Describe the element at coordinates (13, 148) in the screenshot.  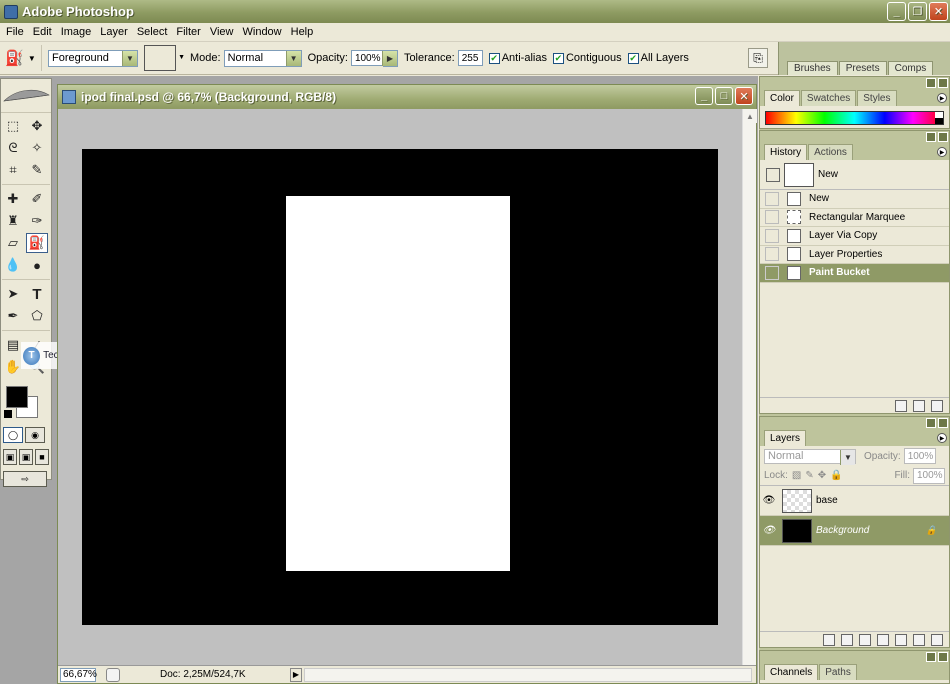
I see `lasso-tool-icon: ᘓ` at that location.